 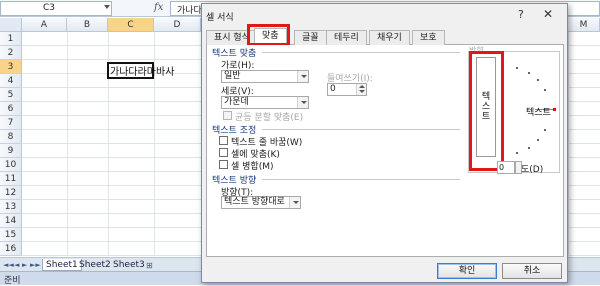 I want to click on column-header-c: C, so click(x=131, y=25).